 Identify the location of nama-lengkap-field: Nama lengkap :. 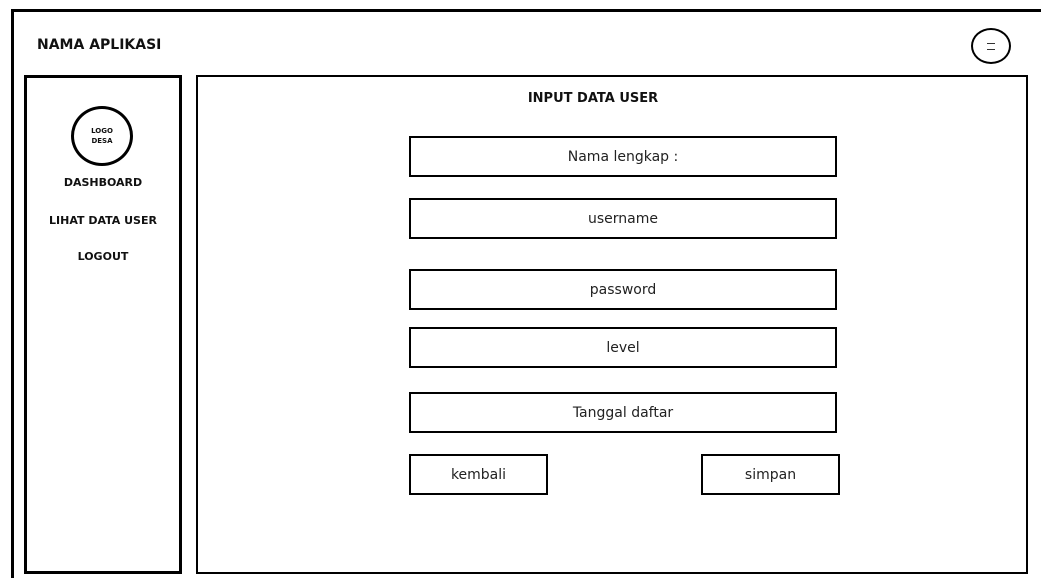
(623, 156).